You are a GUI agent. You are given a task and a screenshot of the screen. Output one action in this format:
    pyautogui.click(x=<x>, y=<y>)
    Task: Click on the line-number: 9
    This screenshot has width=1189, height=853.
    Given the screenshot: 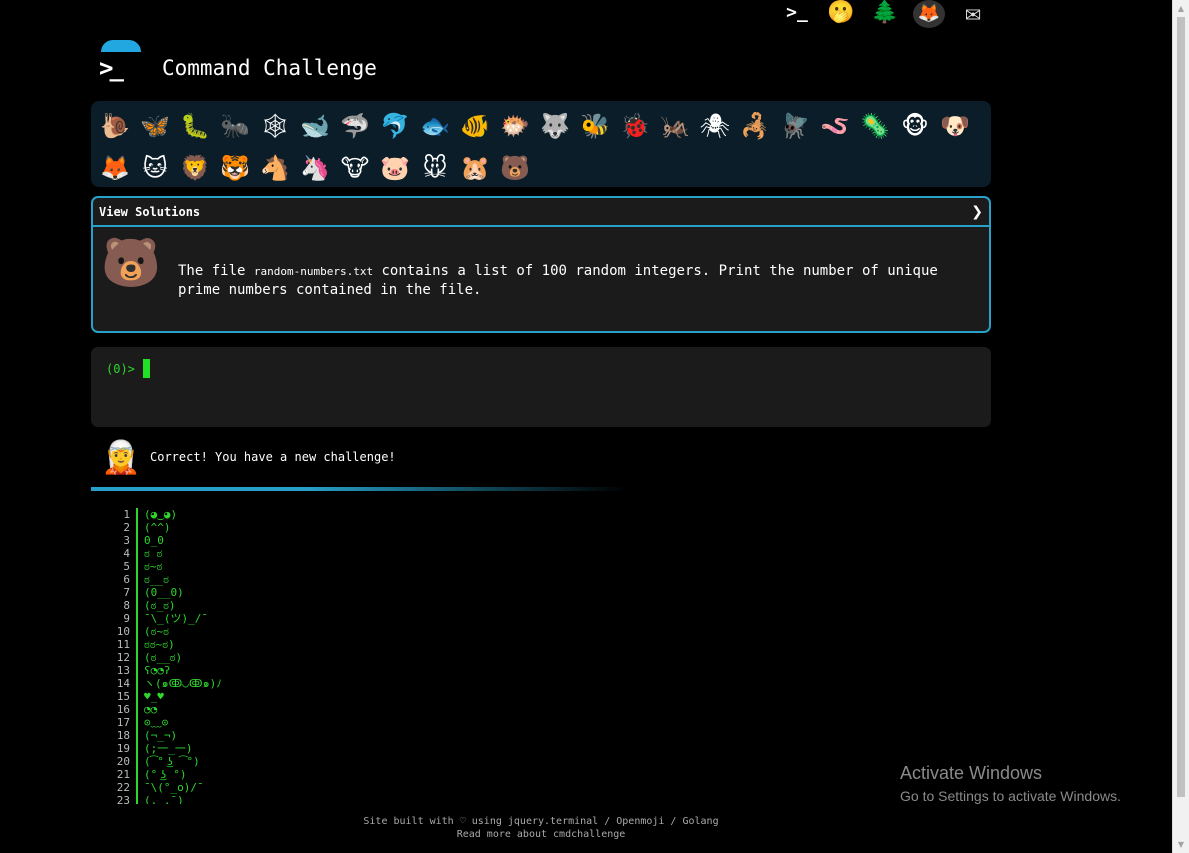 What is the action you would take?
    pyautogui.click(x=126, y=618)
    